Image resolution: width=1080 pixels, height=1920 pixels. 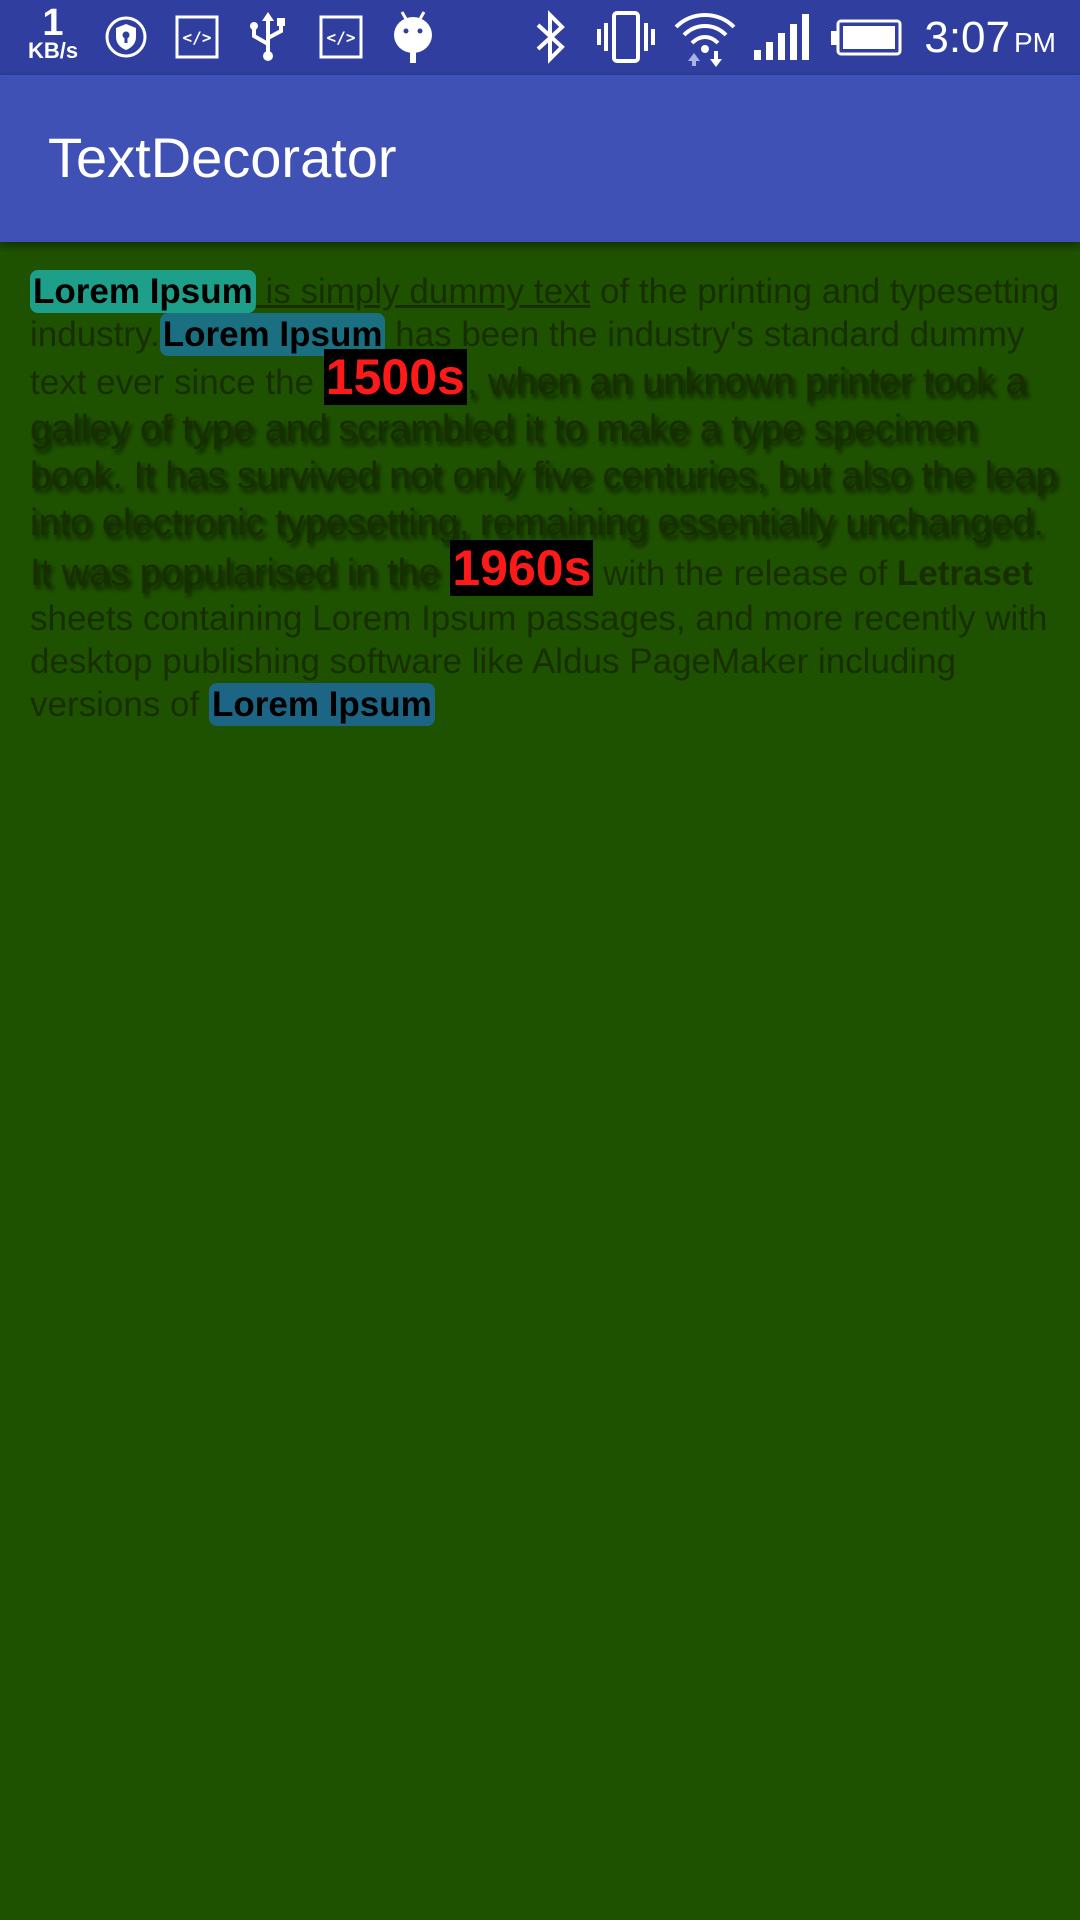 What do you see at coordinates (745, 573) in the screenshot?
I see `body-text: with the release of` at bounding box center [745, 573].